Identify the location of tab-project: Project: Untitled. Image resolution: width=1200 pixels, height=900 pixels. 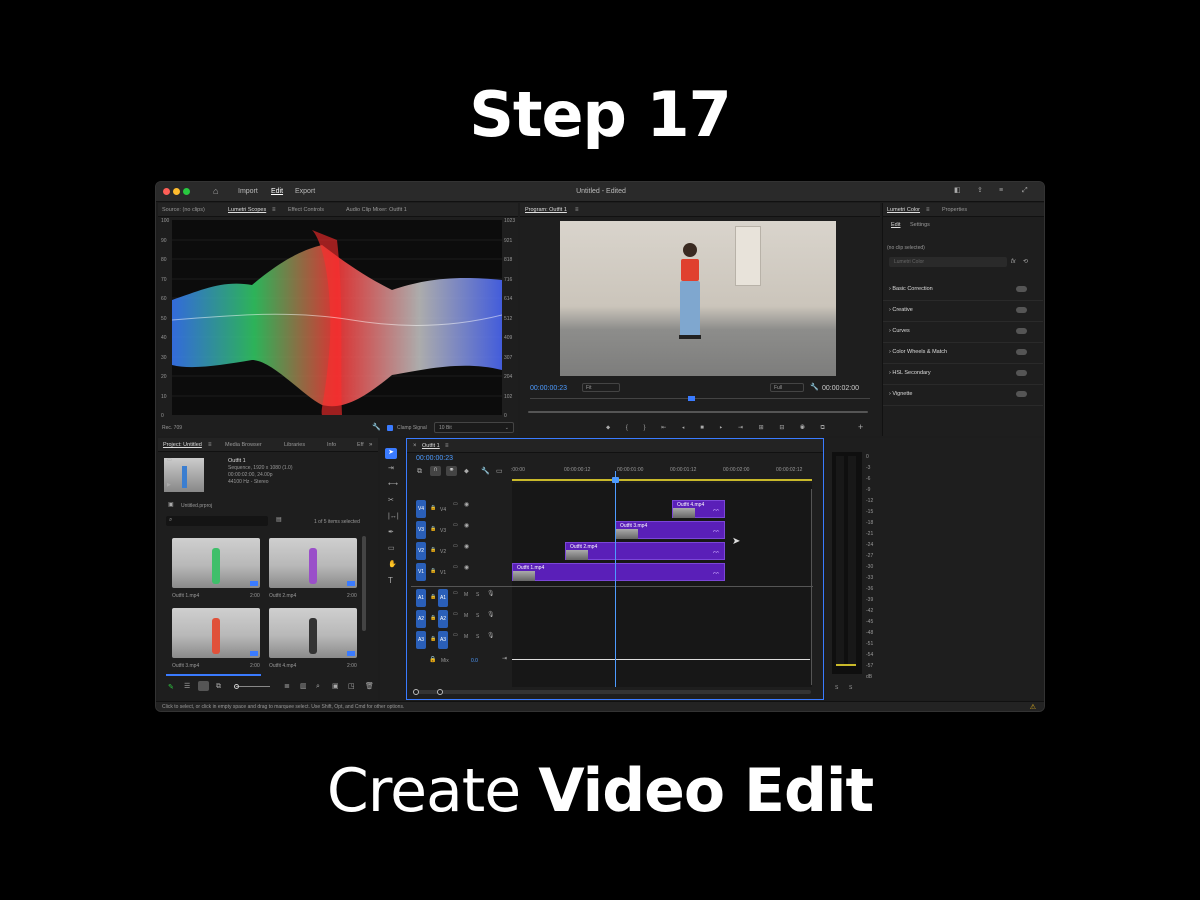
(182, 445).